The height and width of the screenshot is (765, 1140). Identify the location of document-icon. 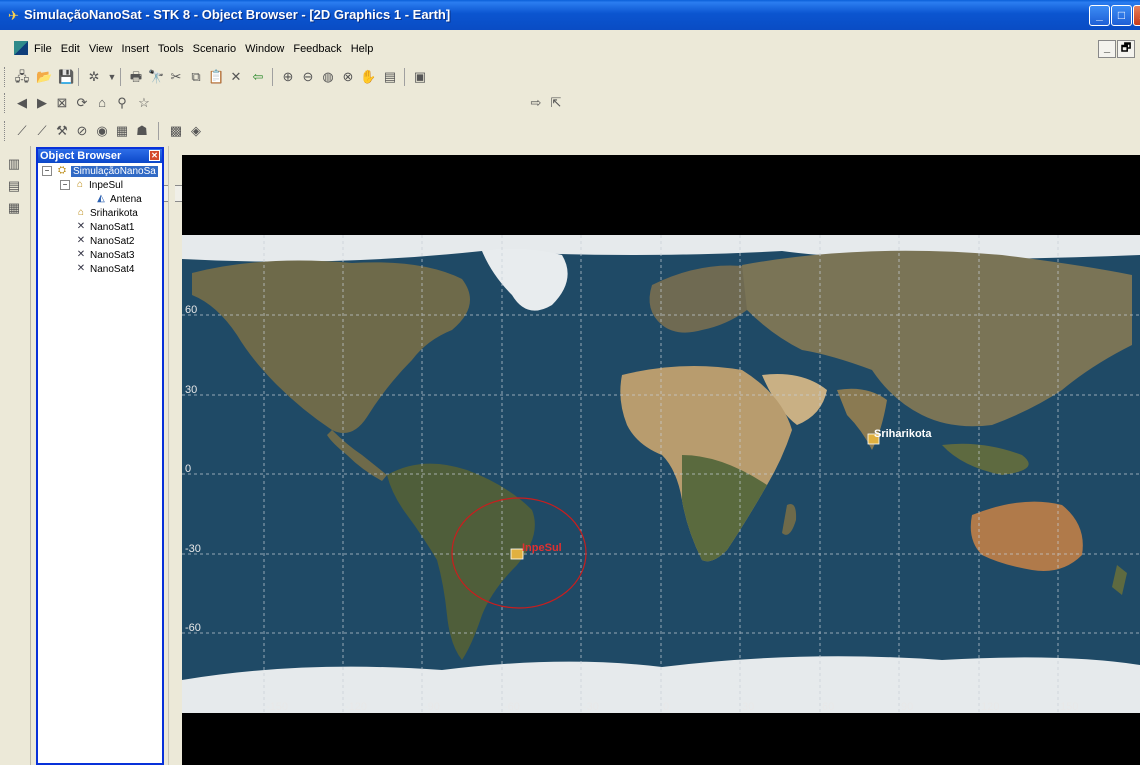
(21, 48).